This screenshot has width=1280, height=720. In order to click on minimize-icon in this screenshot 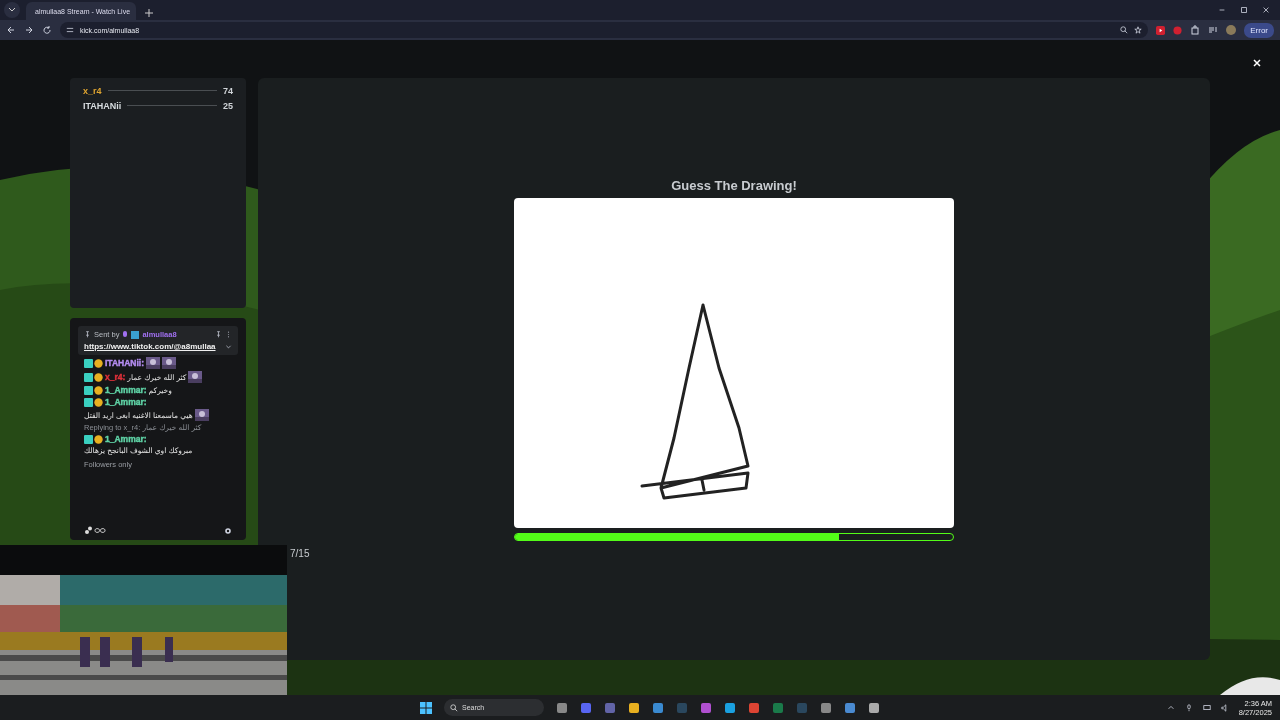, I will do `click(1222, 10)`.